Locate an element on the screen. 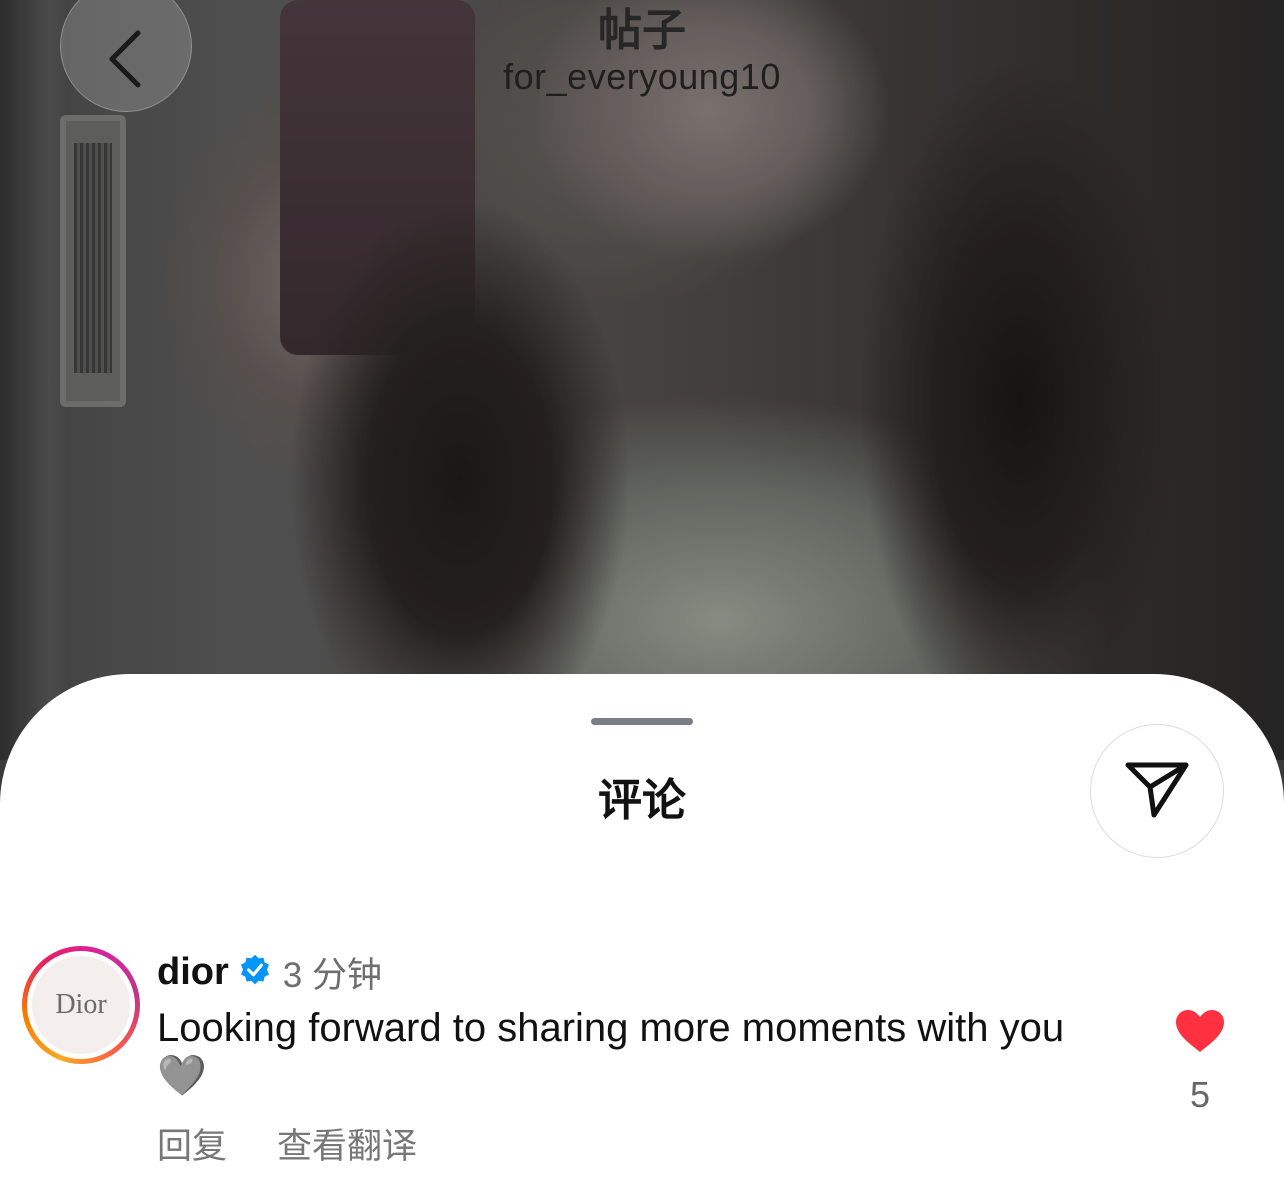 The height and width of the screenshot is (1192, 1284). like-button is located at coordinates (1200, 1031).